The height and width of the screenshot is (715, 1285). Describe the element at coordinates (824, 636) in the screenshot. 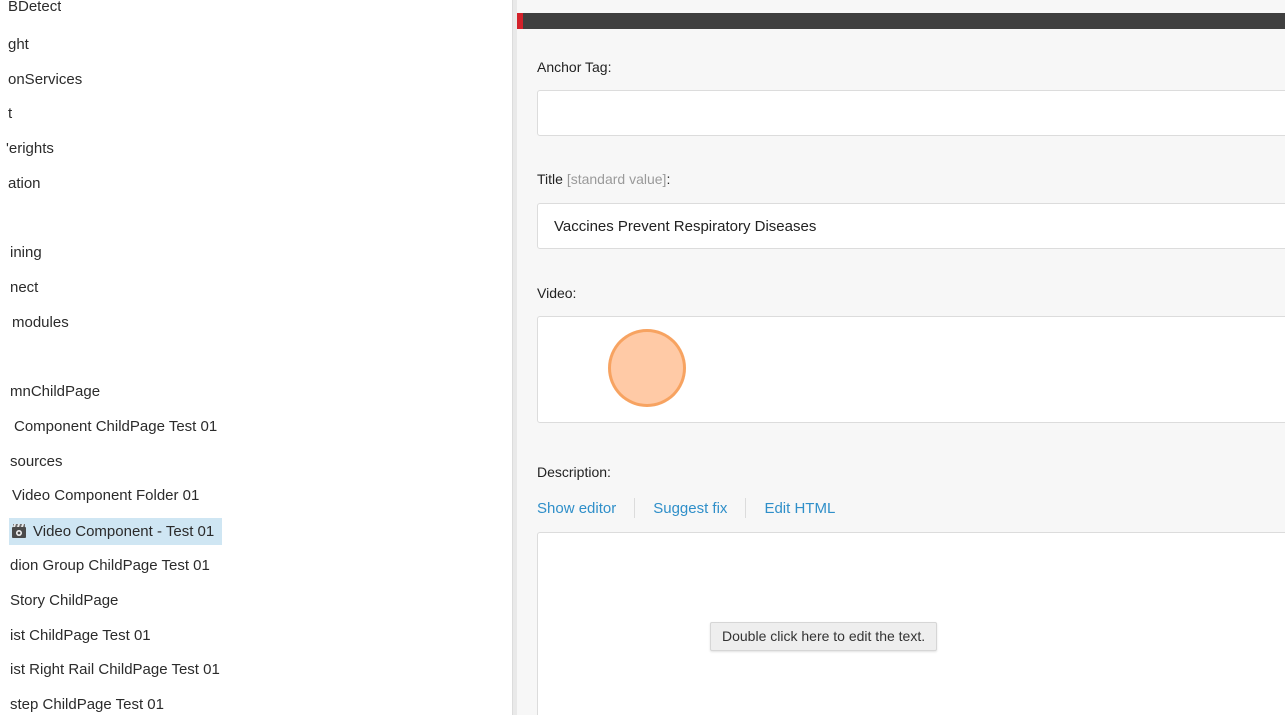

I see `edit-text-hint: Double click here to edit the text.` at that location.